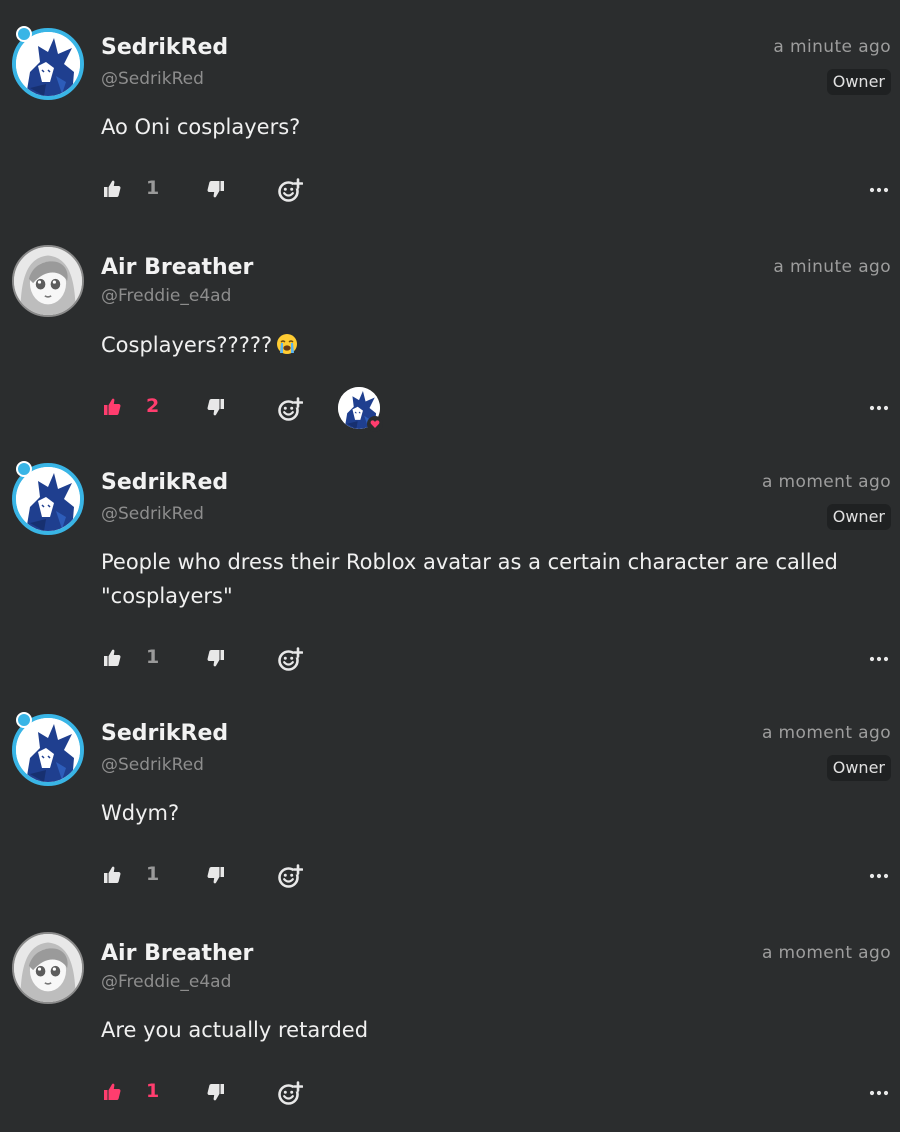  I want to click on heart-icon, so click(375, 424).